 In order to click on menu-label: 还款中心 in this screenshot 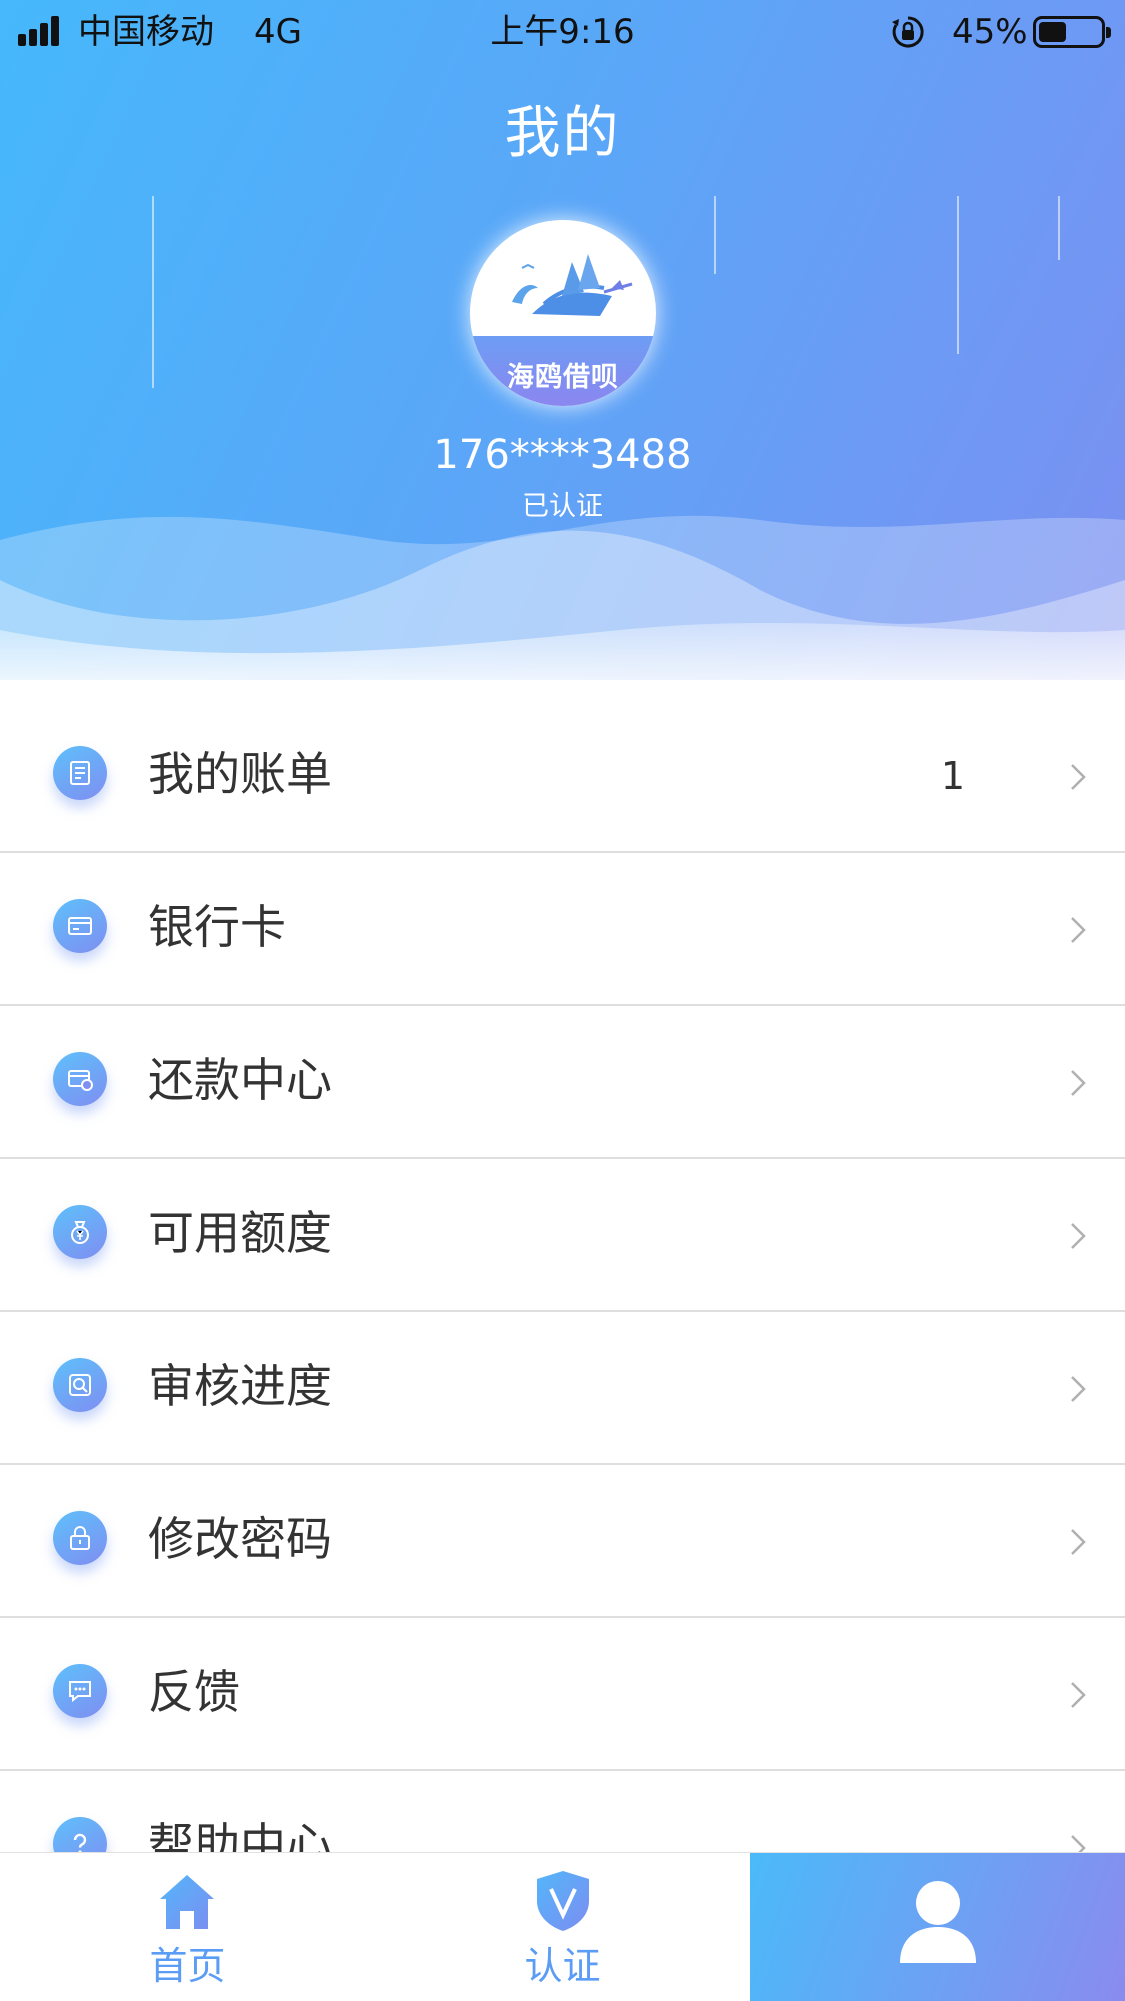, I will do `click(240, 1080)`.